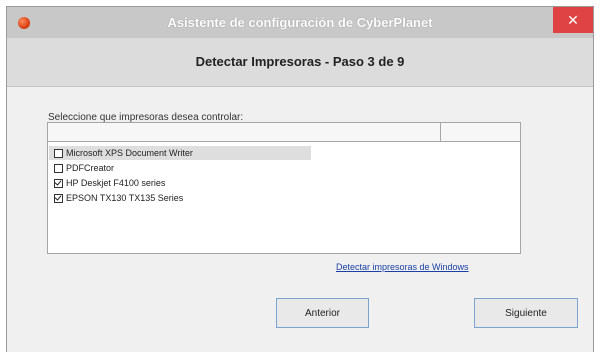 This screenshot has width=600, height=352. What do you see at coordinates (90, 168) in the screenshot?
I see `printer-label-pdfcreator: PDFCreator` at bounding box center [90, 168].